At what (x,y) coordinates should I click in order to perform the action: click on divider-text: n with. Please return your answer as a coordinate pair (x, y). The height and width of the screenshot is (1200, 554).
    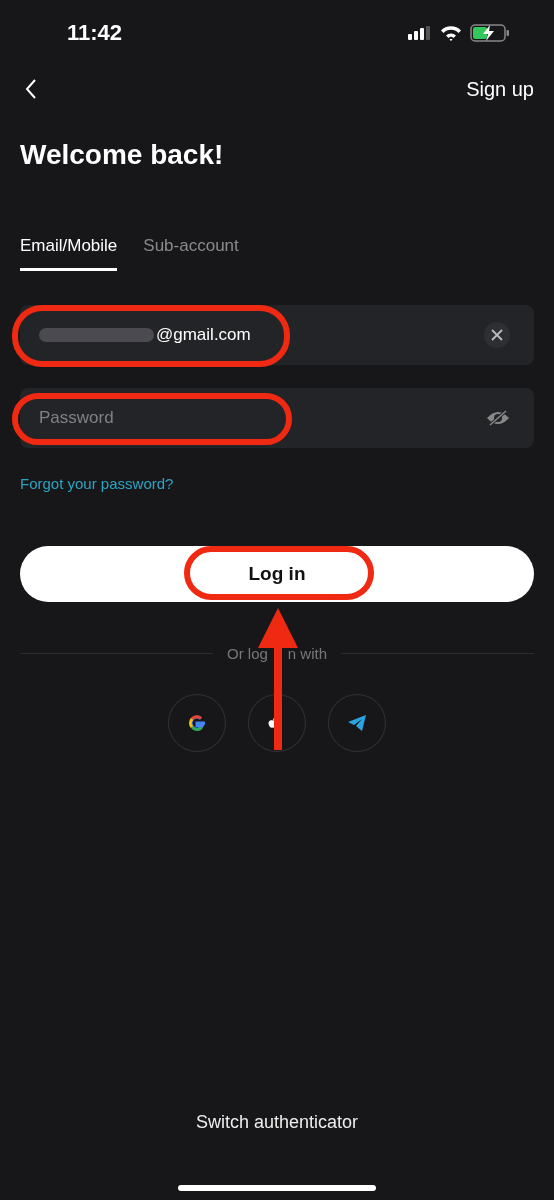
    Looking at the image, I should click on (307, 653).